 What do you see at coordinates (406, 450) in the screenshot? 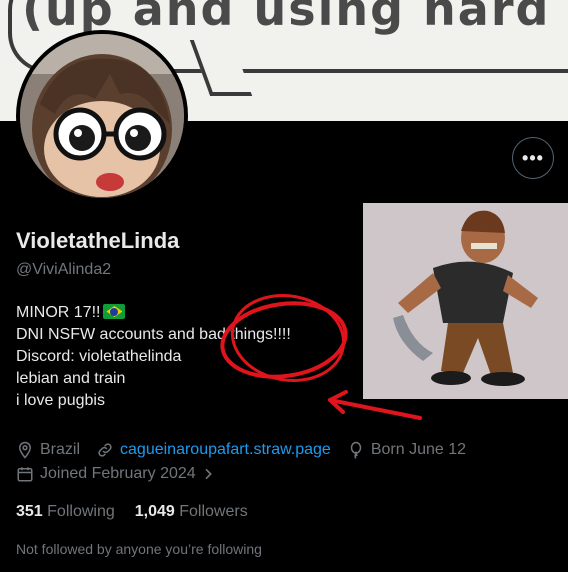
I see `birthday: Born June 12` at bounding box center [406, 450].